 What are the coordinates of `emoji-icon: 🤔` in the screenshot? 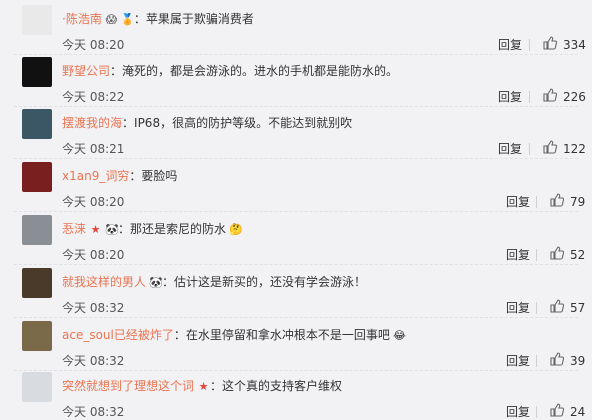 It's located at (236, 229).